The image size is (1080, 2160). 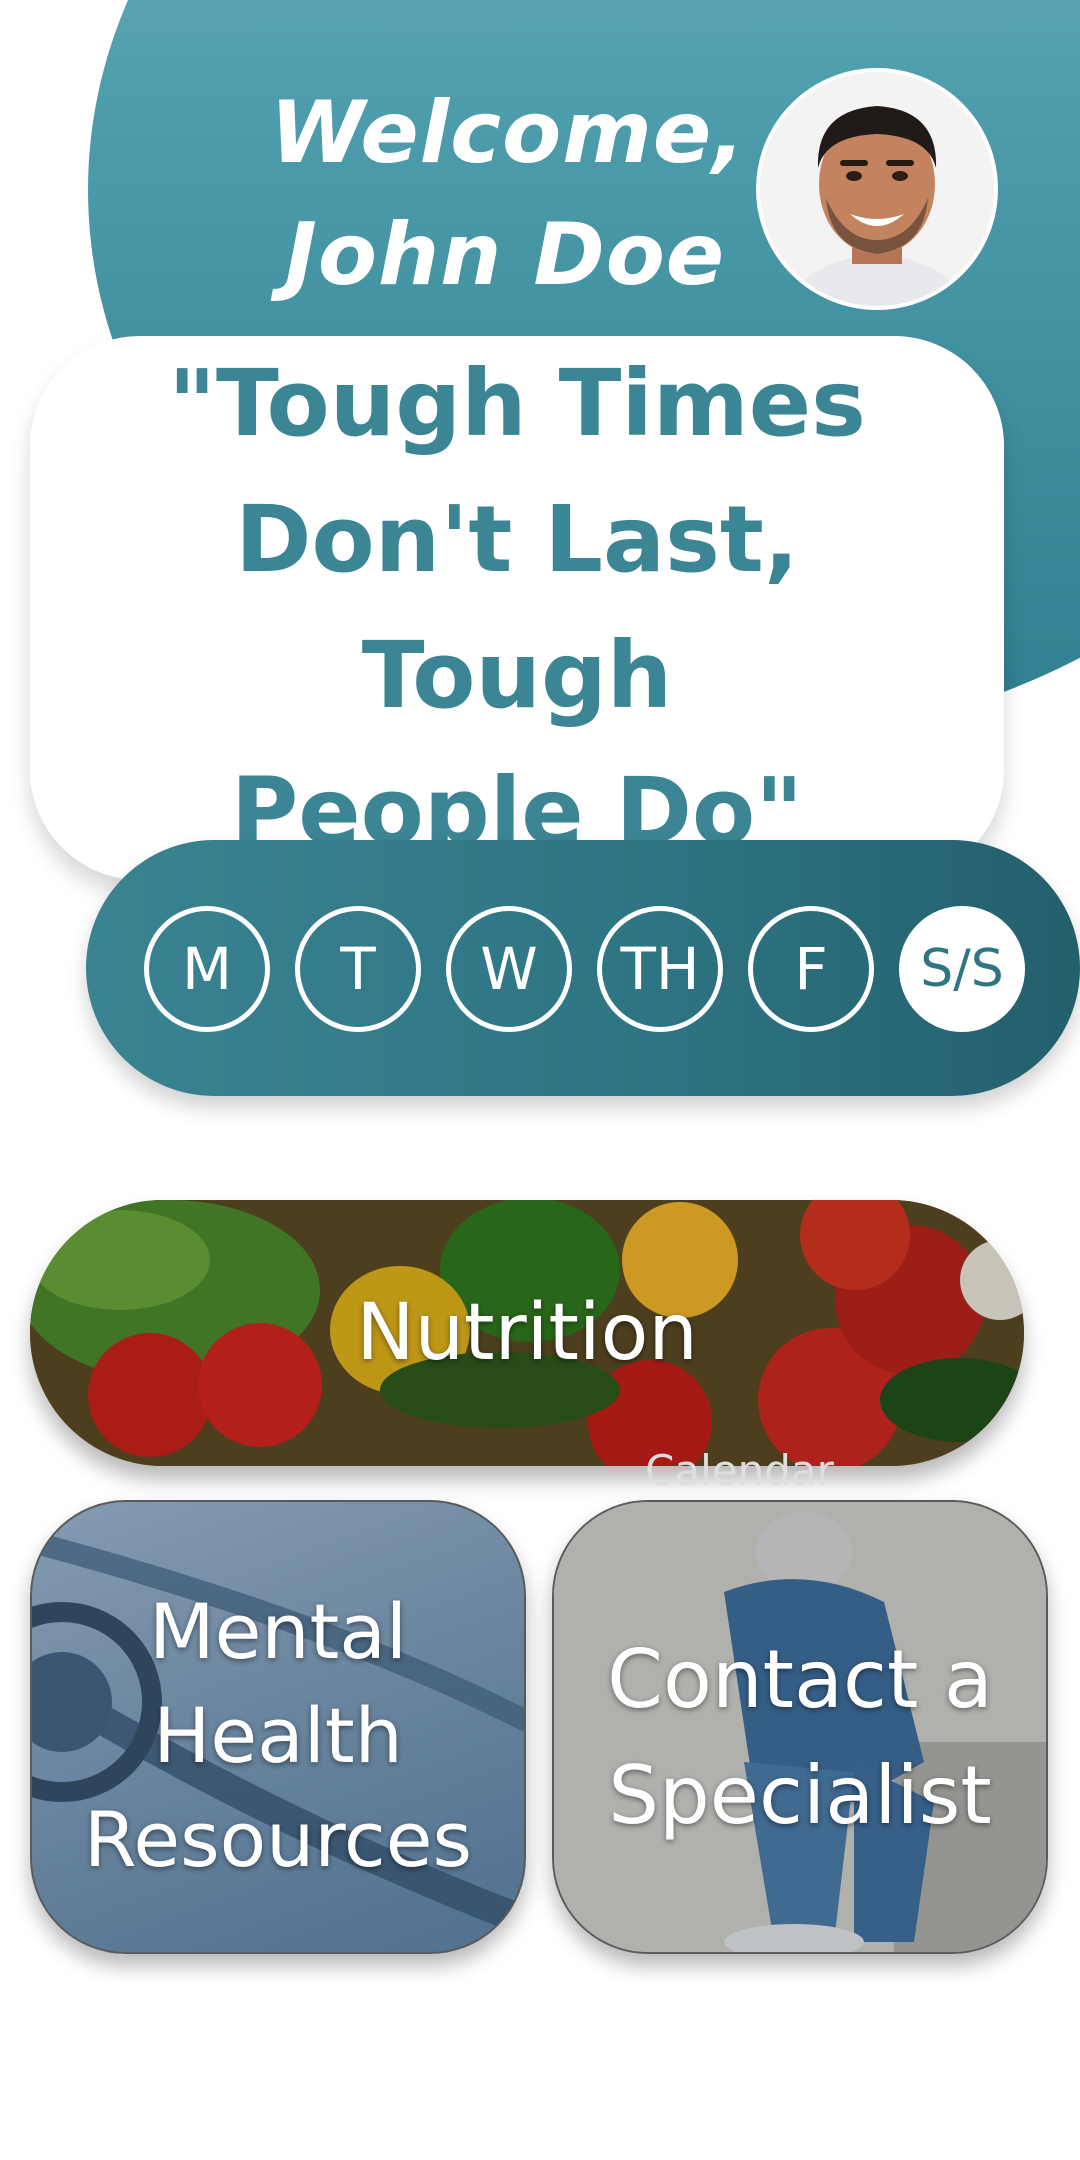 I want to click on nutrition-label: Nutrition, so click(x=527, y=1333).